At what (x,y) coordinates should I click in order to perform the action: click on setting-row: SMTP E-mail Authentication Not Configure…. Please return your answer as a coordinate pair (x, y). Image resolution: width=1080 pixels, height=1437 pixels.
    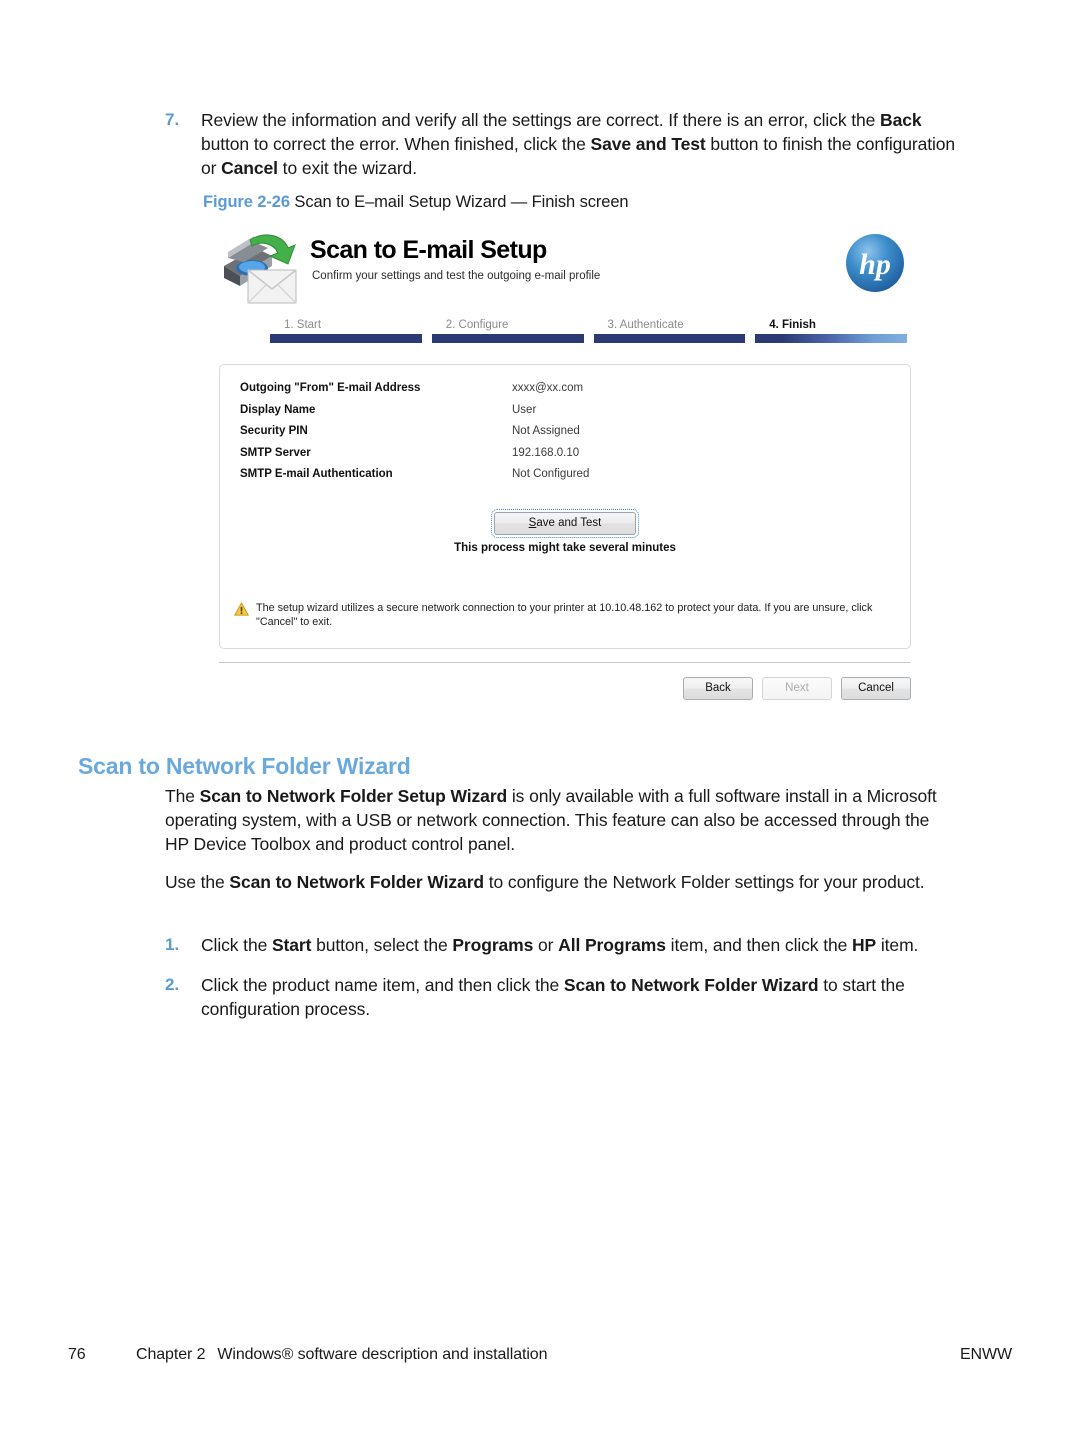
    Looking at the image, I should click on (560, 474).